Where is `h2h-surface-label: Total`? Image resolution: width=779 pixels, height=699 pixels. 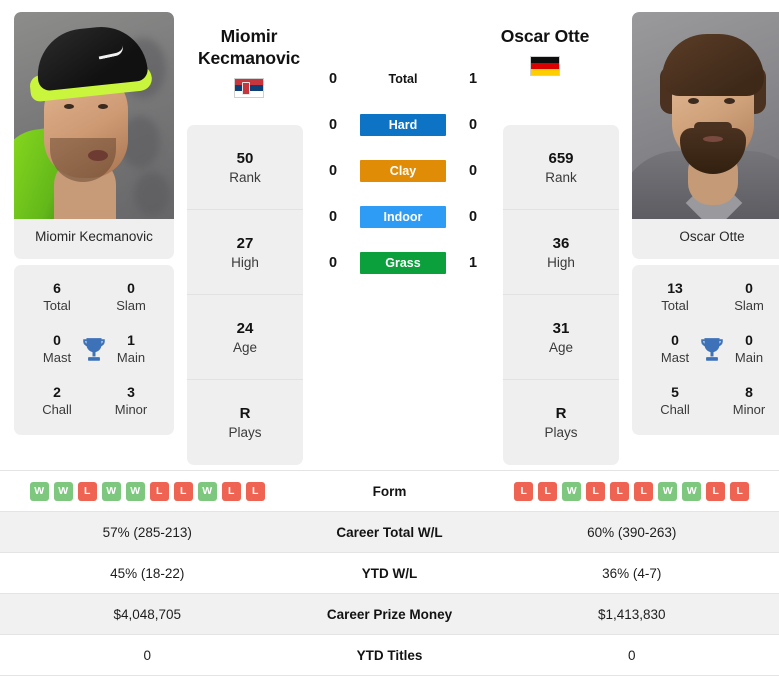
h2h-surface-label: Total is located at coordinates (403, 79).